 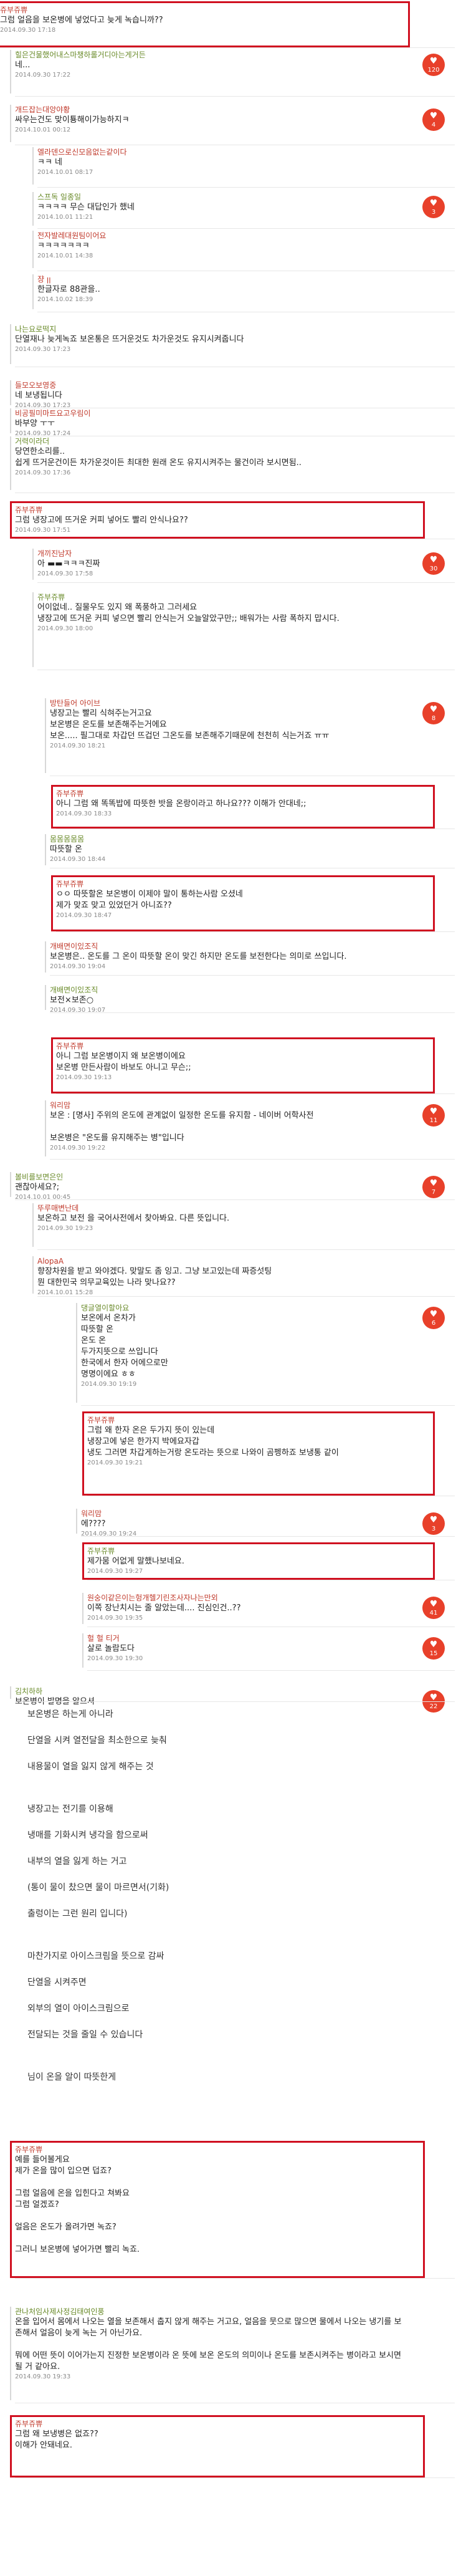 I want to click on like-button: ♥ 41, so click(x=433, y=1608).